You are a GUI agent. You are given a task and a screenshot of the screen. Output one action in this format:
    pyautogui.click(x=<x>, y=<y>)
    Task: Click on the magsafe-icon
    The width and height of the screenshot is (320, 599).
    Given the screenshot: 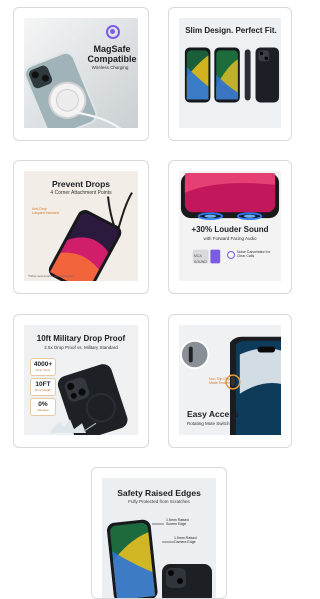 What is the action you would take?
    pyautogui.click(x=113, y=32)
    